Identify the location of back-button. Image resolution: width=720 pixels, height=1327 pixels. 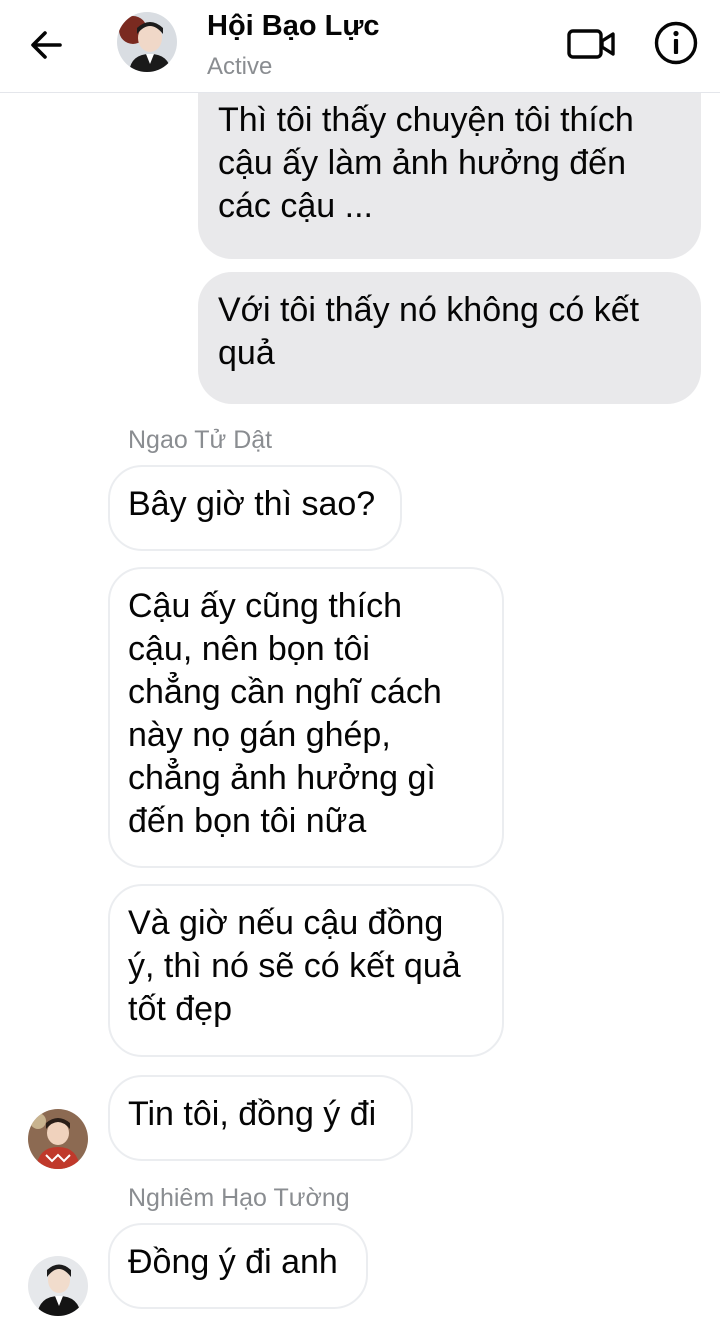
(47, 45).